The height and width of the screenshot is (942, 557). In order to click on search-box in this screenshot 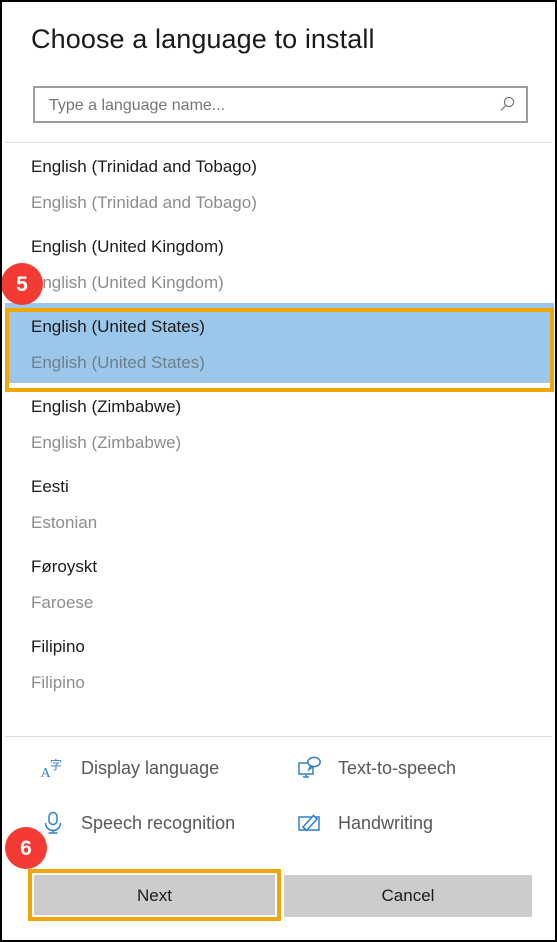, I will do `click(280, 104)`.